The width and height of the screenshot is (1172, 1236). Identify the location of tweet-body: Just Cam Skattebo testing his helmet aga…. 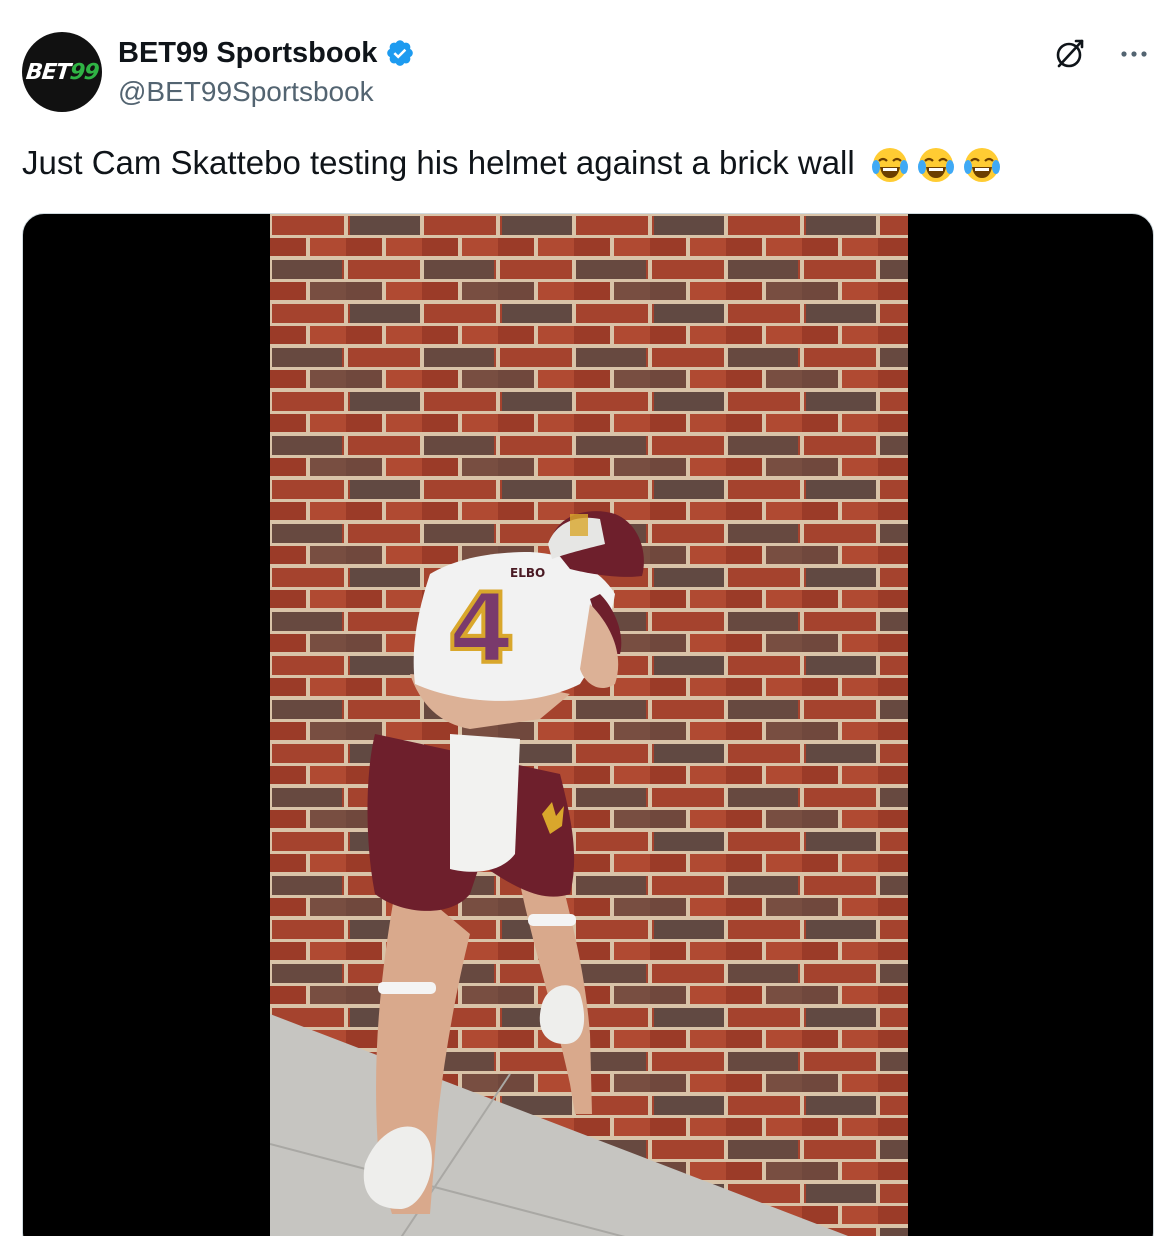
(438, 162).